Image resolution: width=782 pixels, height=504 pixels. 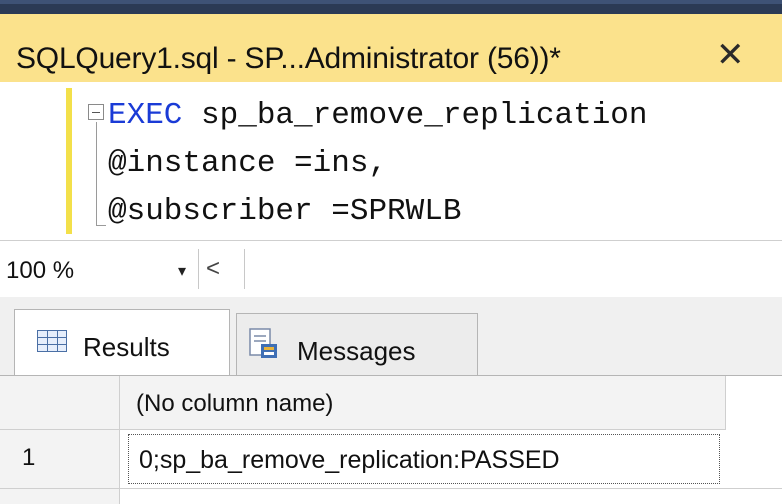 I want to click on tab-results: Results, so click(x=122, y=342).